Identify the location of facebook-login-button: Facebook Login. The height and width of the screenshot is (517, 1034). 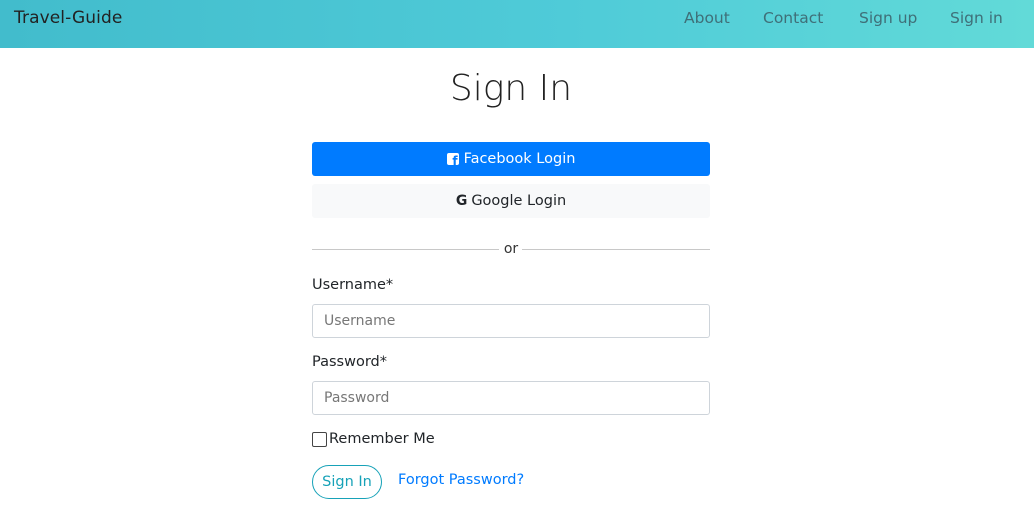
(511, 159).